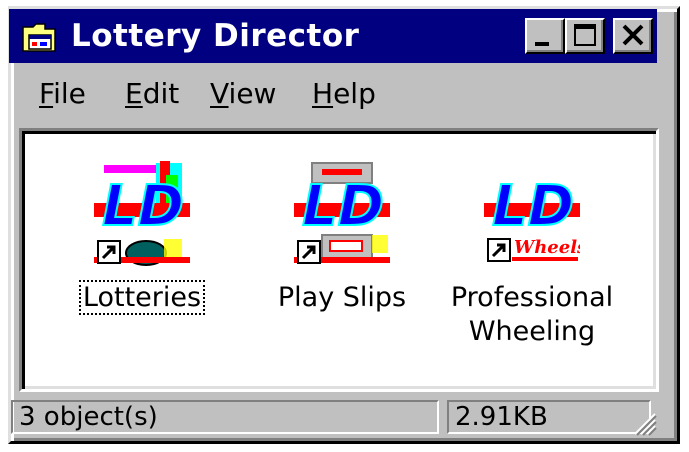 The height and width of the screenshot is (452, 689). I want to click on menu-file: File, so click(62, 94).